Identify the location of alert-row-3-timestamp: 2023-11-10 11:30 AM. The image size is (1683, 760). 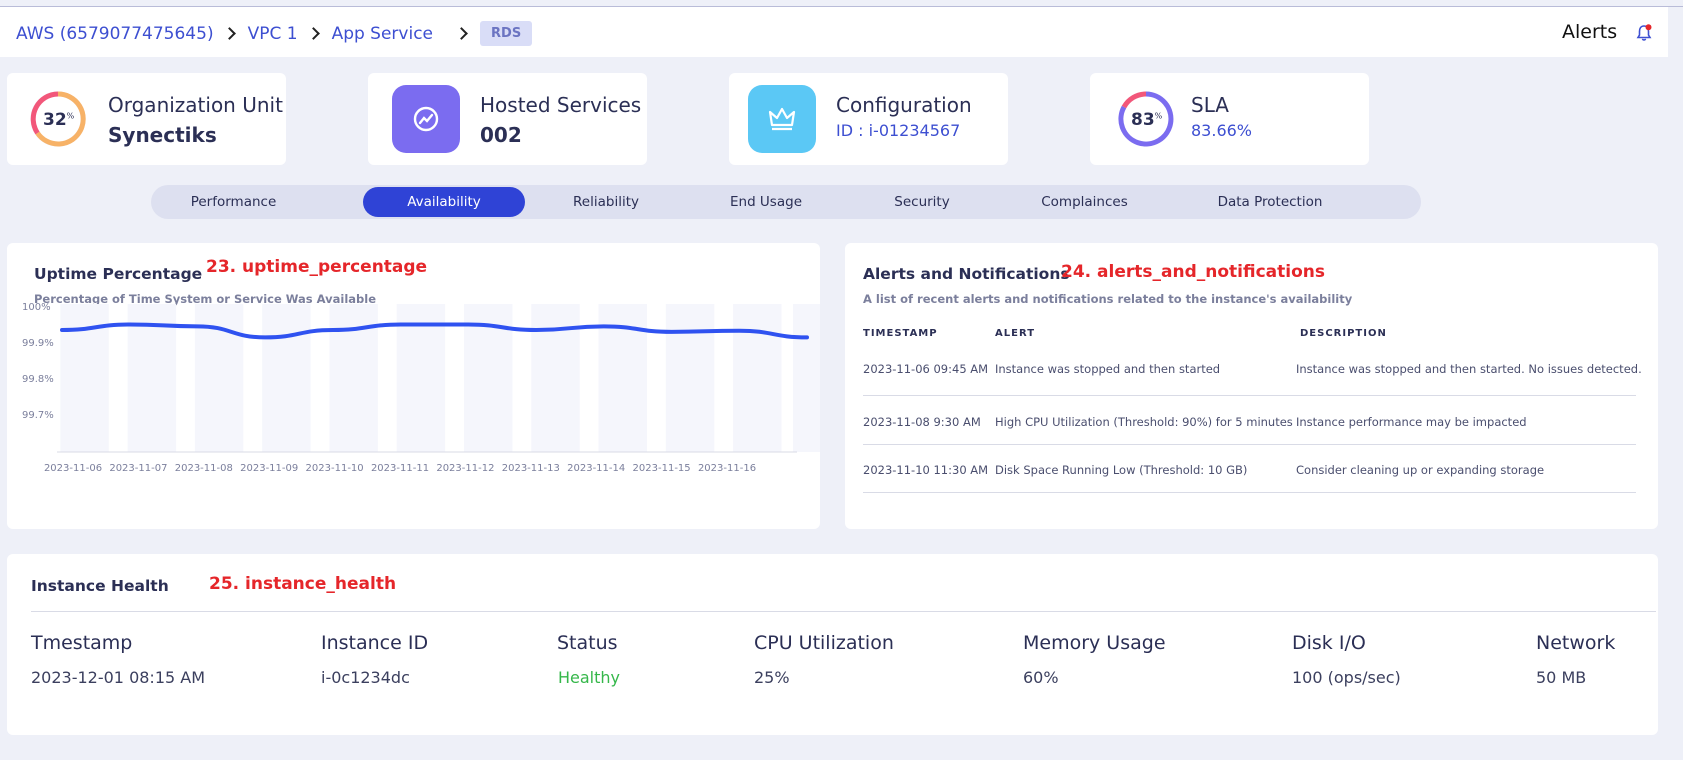
(926, 470).